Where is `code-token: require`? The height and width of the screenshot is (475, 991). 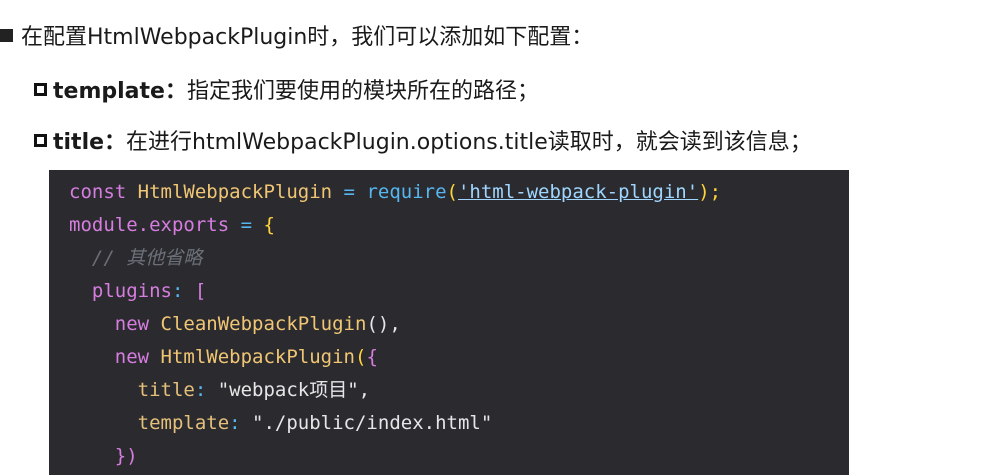 code-token: require is located at coordinates (401, 192).